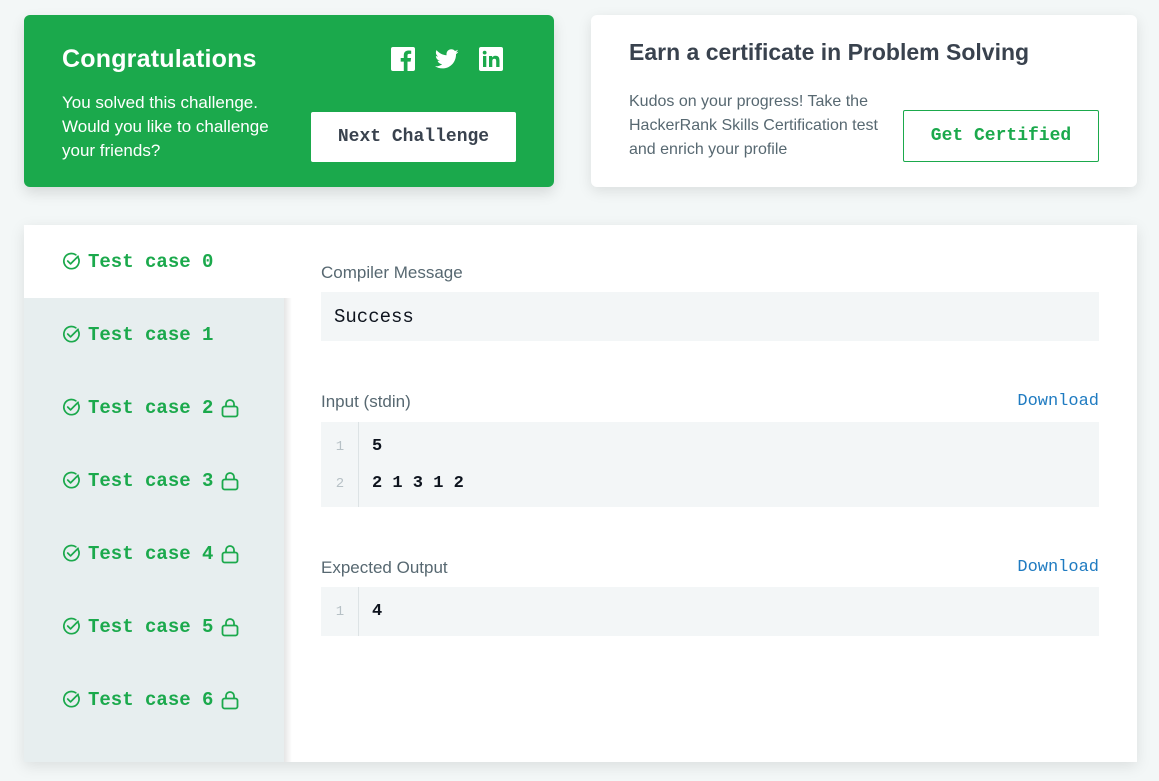 Image resolution: width=1159 pixels, height=781 pixels. What do you see at coordinates (366, 401) in the screenshot?
I see `input-label: Input (stdin)` at bounding box center [366, 401].